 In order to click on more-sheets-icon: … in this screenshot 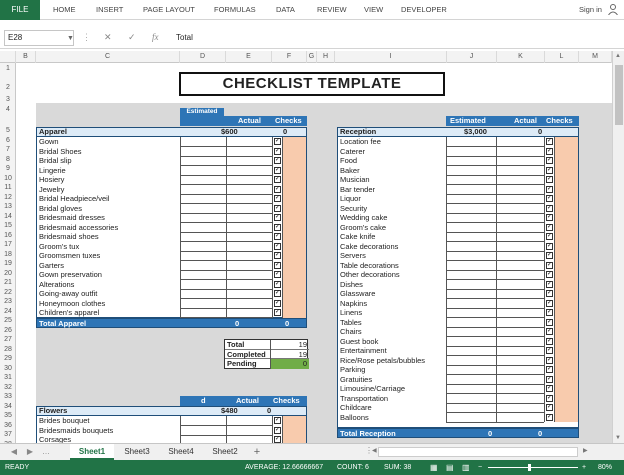, I will do `click(46, 452)`.